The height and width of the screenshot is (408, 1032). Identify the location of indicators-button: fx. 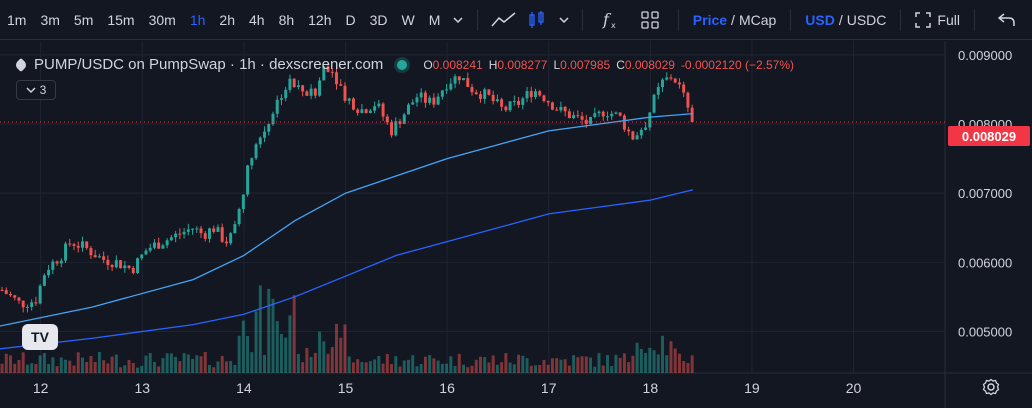
(610, 20).